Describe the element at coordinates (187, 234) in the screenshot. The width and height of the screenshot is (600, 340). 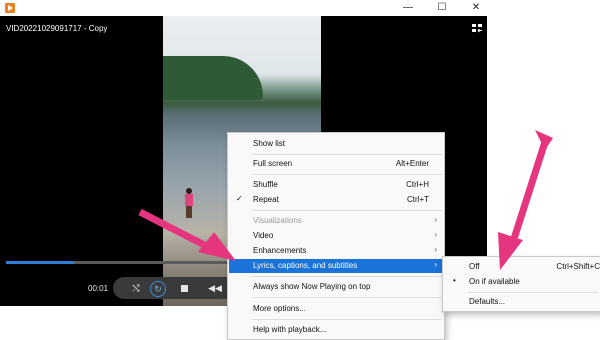
I see `arrow-left-annotation` at that location.